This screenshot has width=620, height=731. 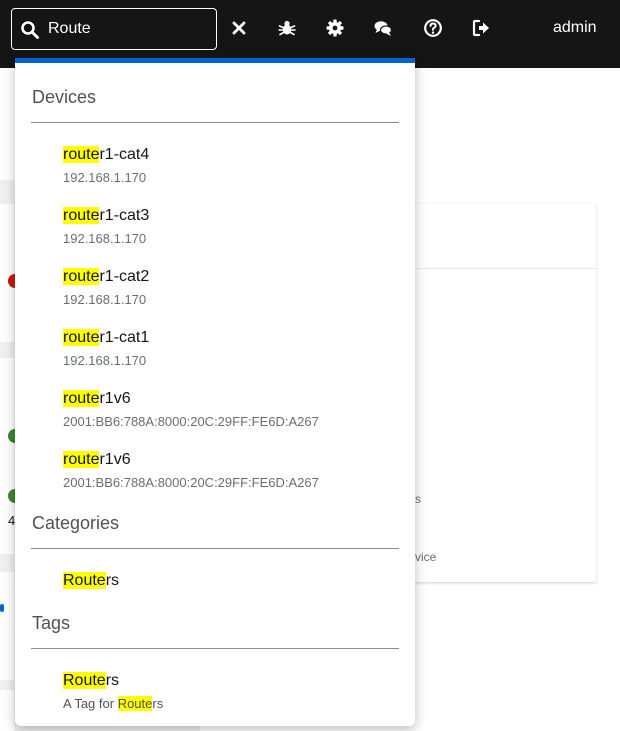 What do you see at coordinates (106, 215) in the screenshot?
I see `device-name: router1-cat3` at bounding box center [106, 215].